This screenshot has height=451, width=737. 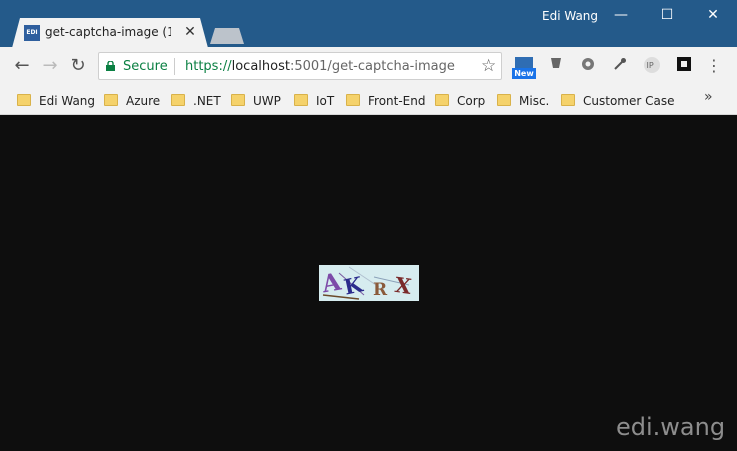 What do you see at coordinates (260, 66) in the screenshot?
I see `url-host: localhost` at bounding box center [260, 66].